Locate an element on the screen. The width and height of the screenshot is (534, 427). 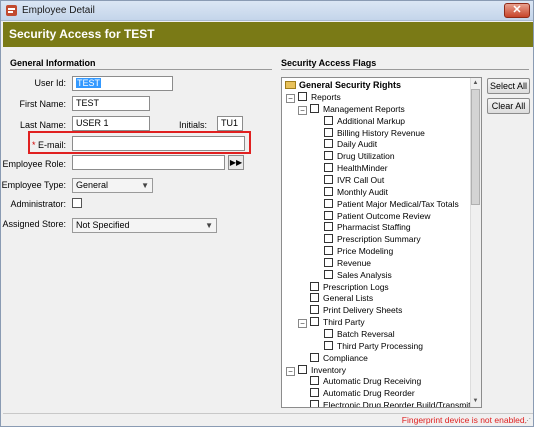
general-info-heading: General Information is located at coordinates (53, 63).